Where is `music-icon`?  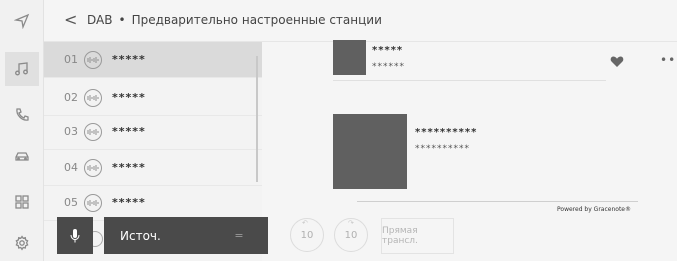
music-icon is located at coordinates (22, 69).